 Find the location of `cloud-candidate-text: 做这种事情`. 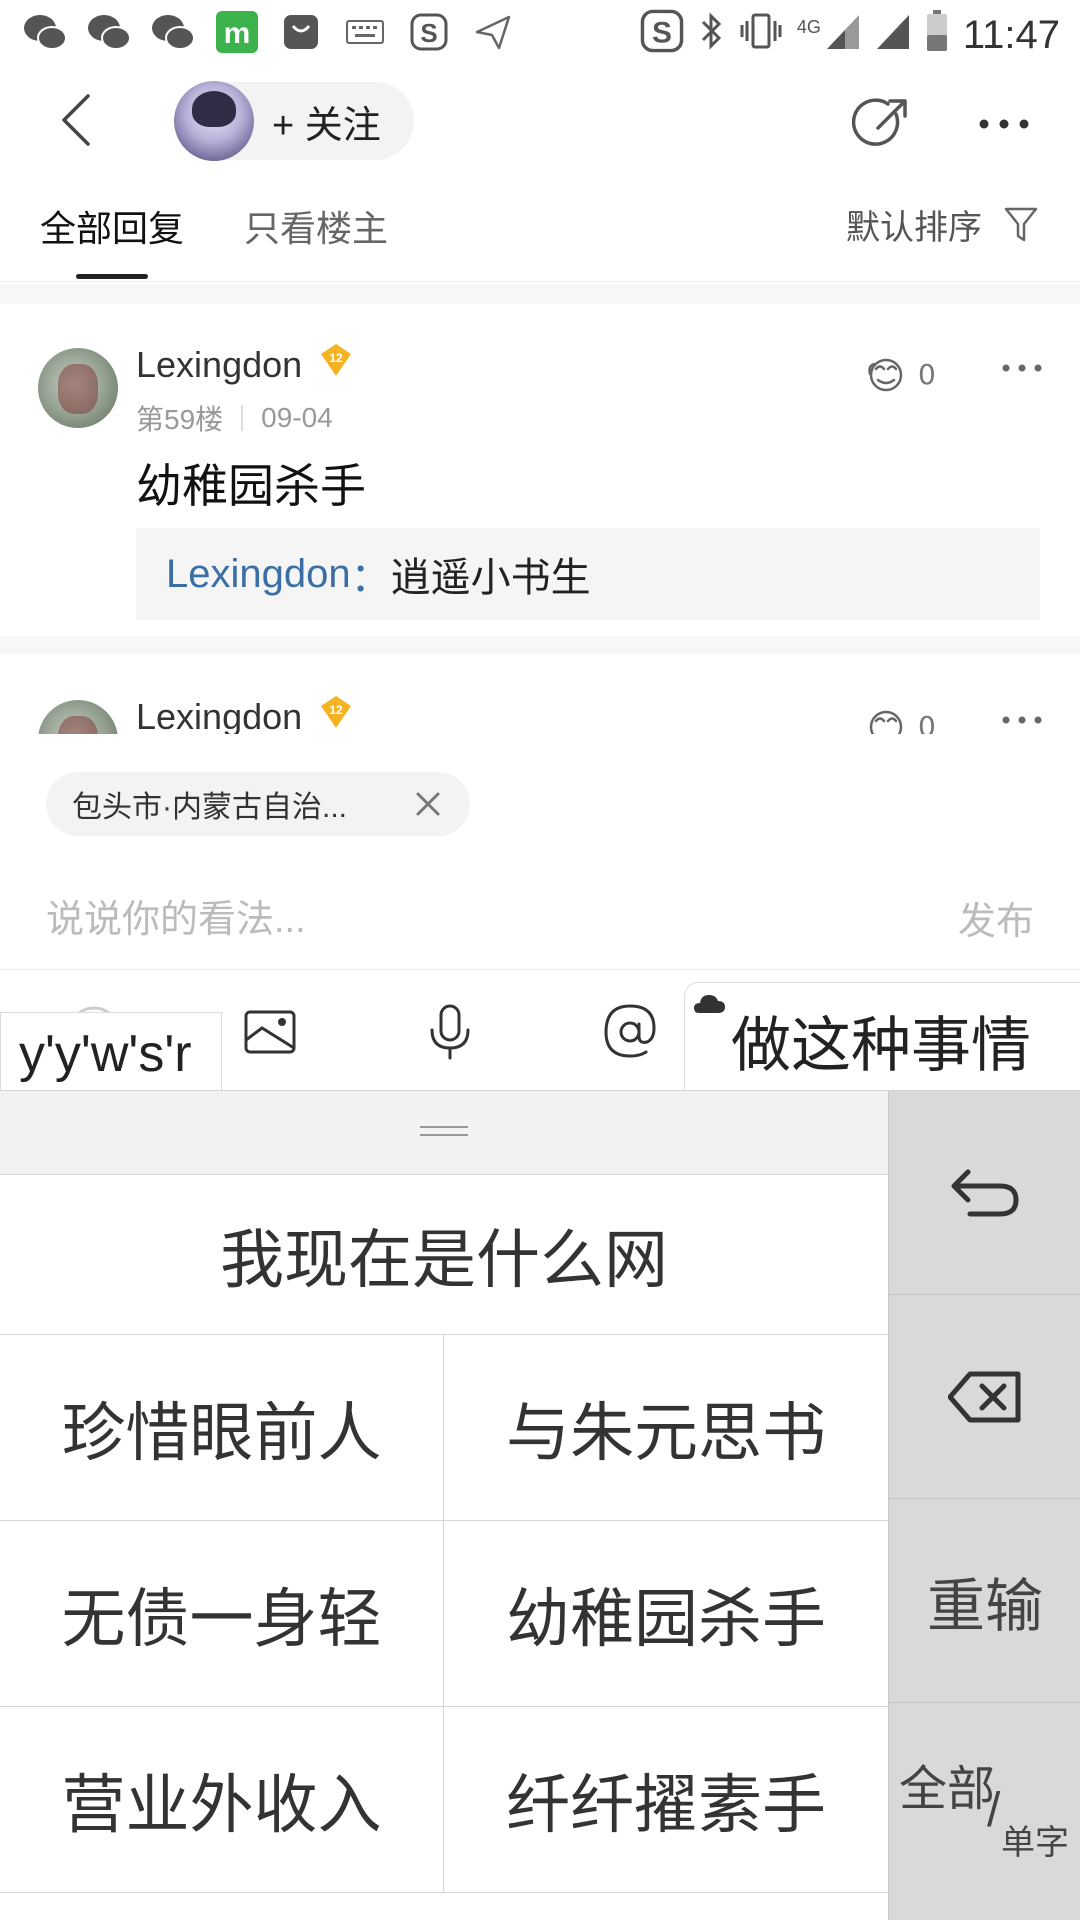

cloud-candidate-text: 做这种事情 is located at coordinates (881, 1045).